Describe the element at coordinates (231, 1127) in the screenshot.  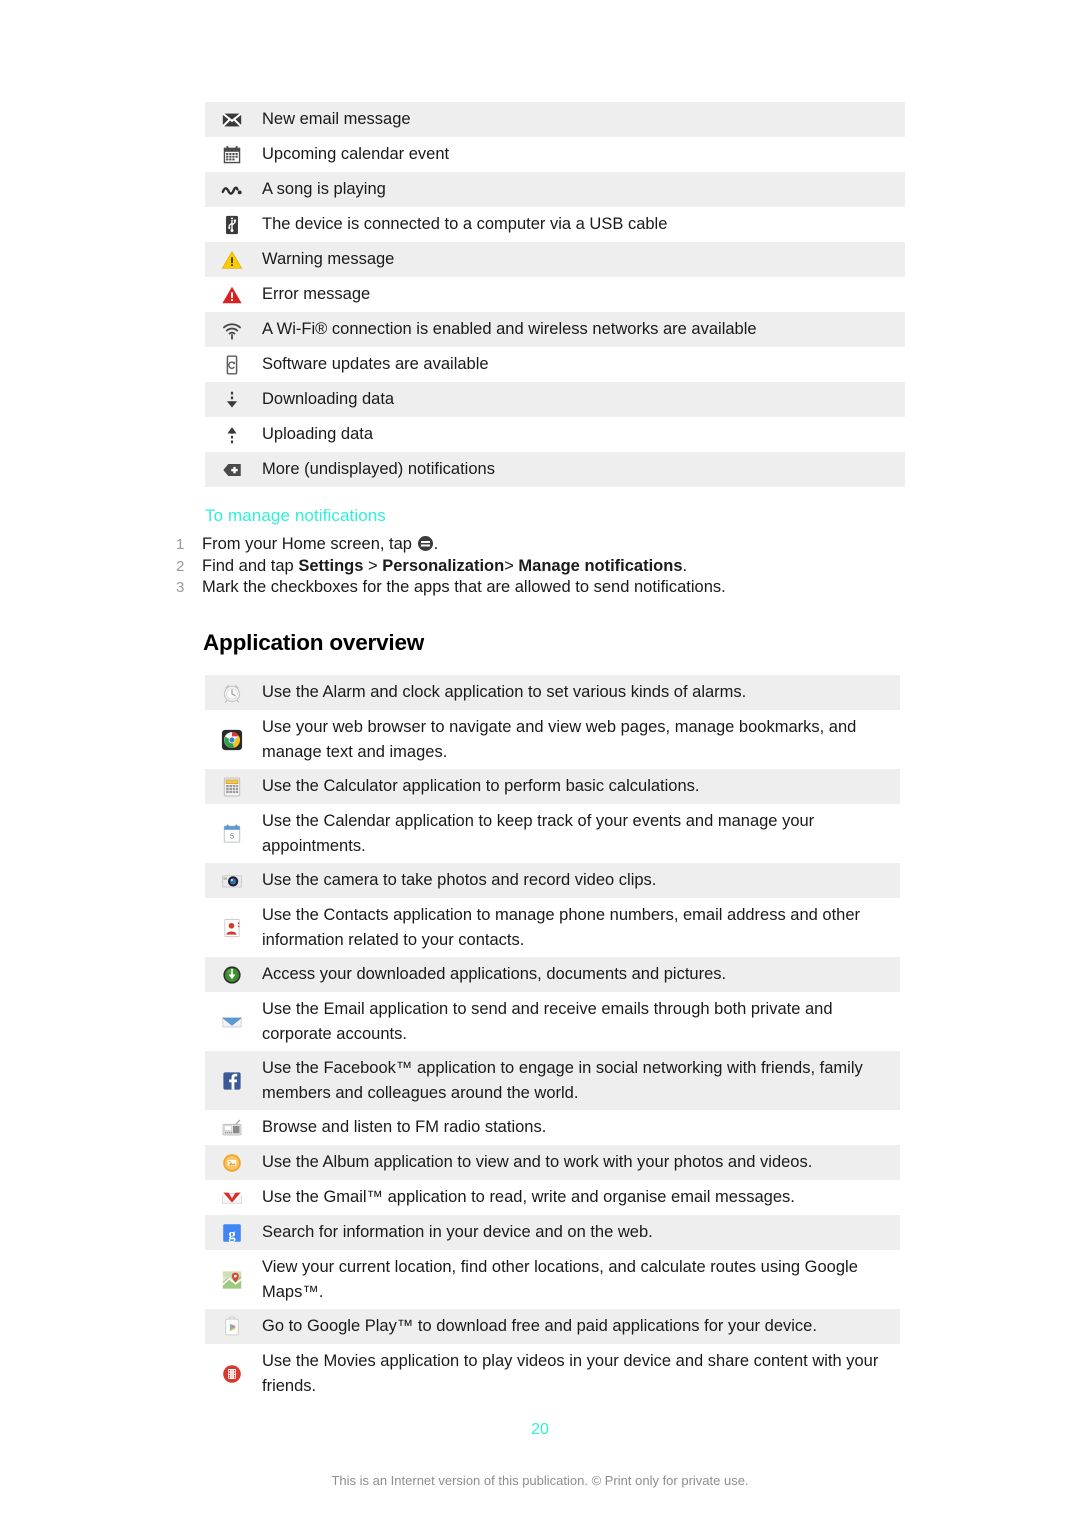
I see `fm-radio-icon` at that location.